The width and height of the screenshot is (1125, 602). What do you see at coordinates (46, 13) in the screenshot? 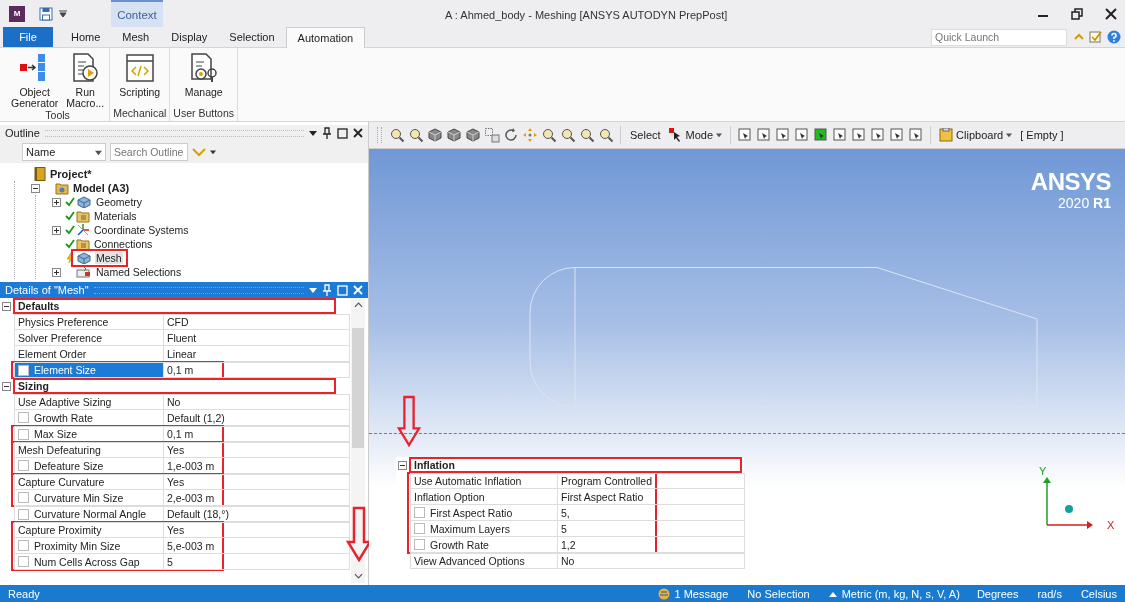
I see `save-icon` at bounding box center [46, 13].